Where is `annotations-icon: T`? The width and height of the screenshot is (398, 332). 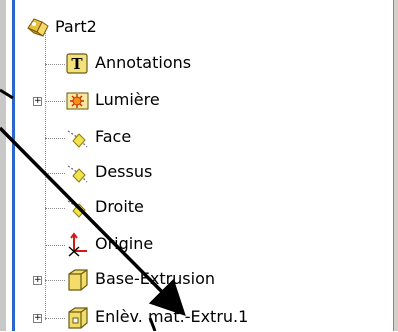
annotations-icon: T is located at coordinates (77, 63).